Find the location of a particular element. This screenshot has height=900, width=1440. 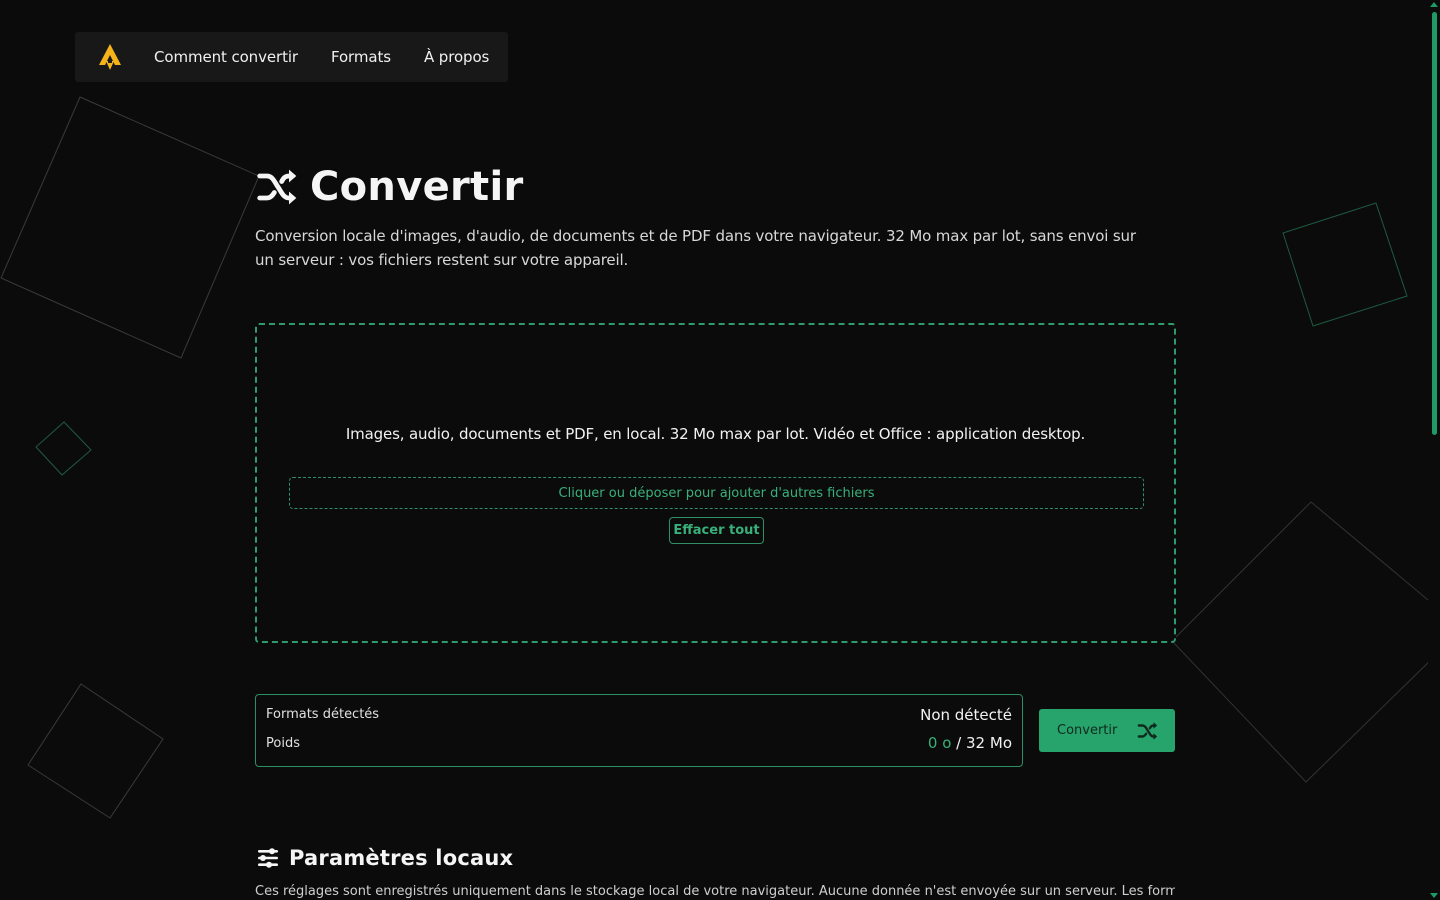

page-title: Convertir is located at coordinates (417, 187).